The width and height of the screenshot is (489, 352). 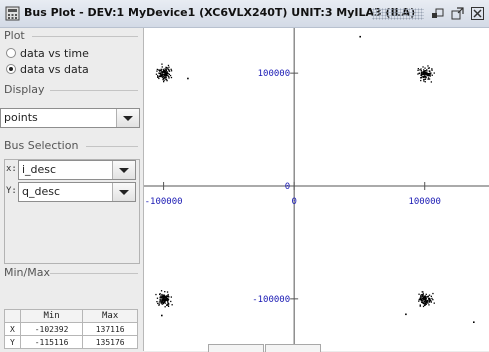 I want to click on x-tick-label: 100000, so click(x=424, y=202).